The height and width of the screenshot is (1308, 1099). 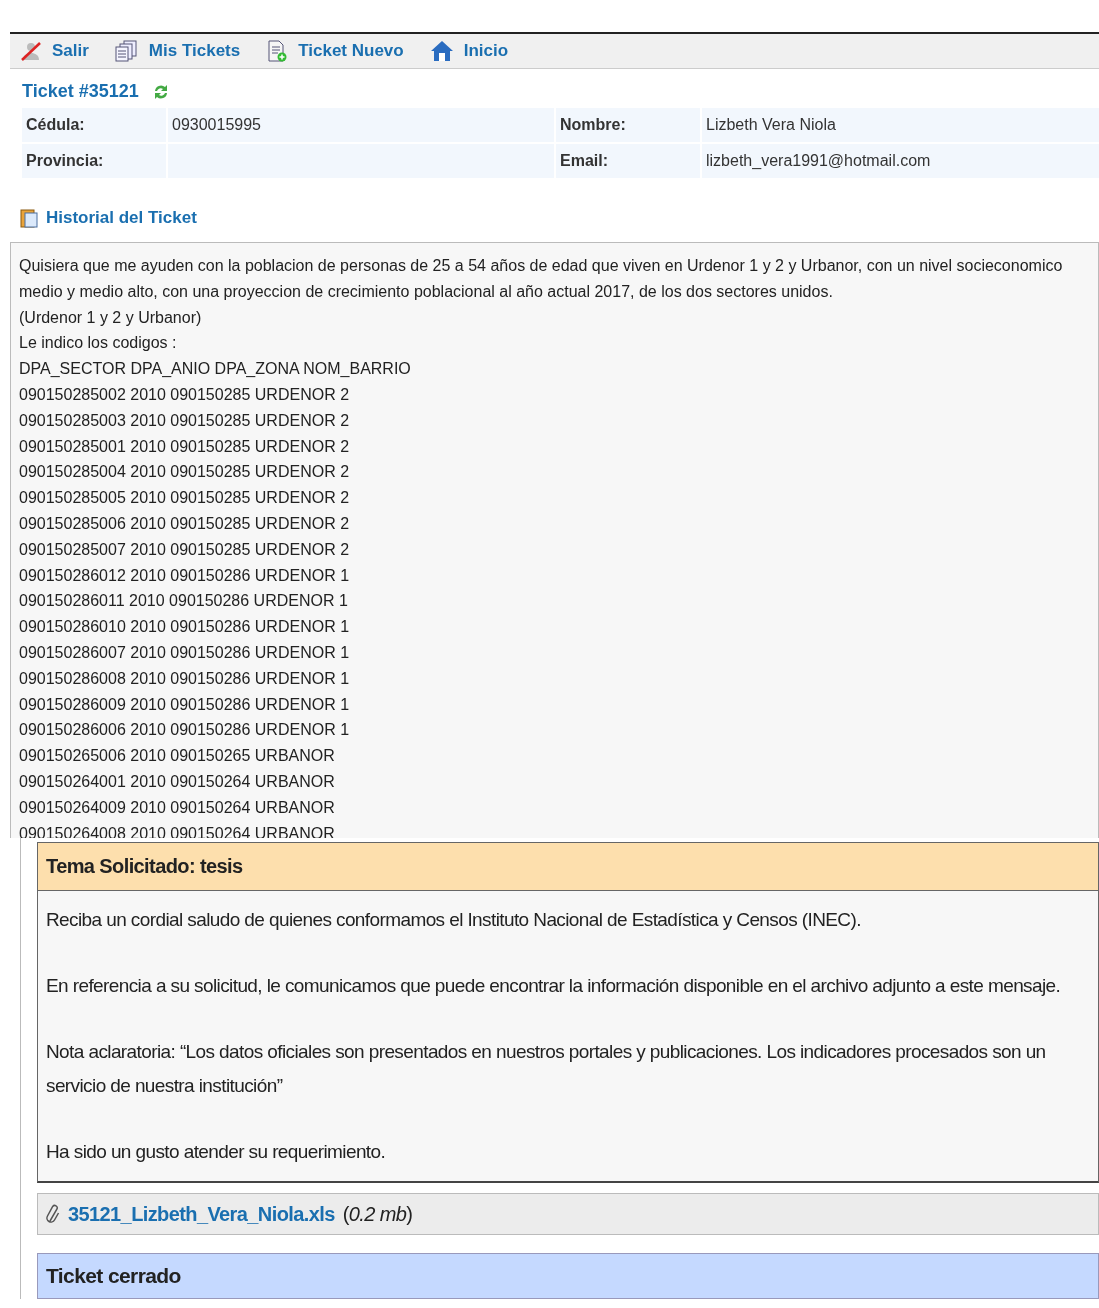 What do you see at coordinates (185, 395) in the screenshot?
I see `message-line: 090150285002 2010 090150285 URDENOR 2` at bounding box center [185, 395].